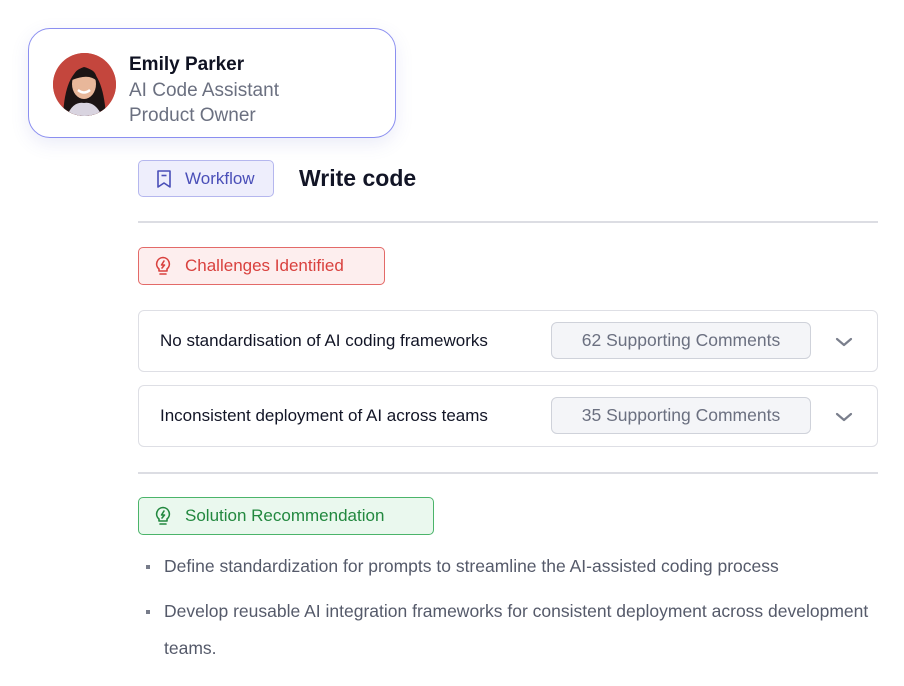 The height and width of the screenshot is (686, 904). What do you see at coordinates (220, 178) in the screenshot?
I see `workflow-tag-label: Workflow` at bounding box center [220, 178].